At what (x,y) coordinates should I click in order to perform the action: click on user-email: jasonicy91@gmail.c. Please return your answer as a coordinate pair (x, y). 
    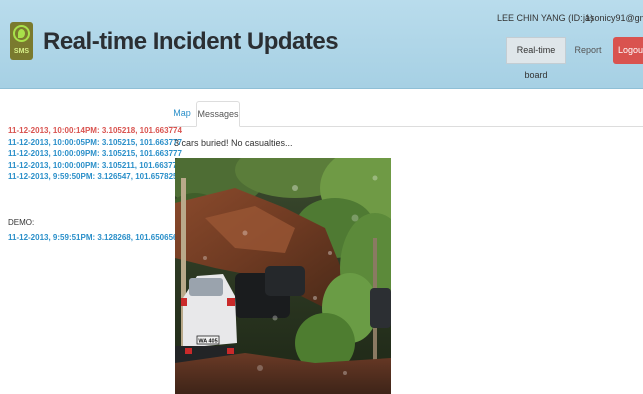
    Looking at the image, I should click on (613, 18).